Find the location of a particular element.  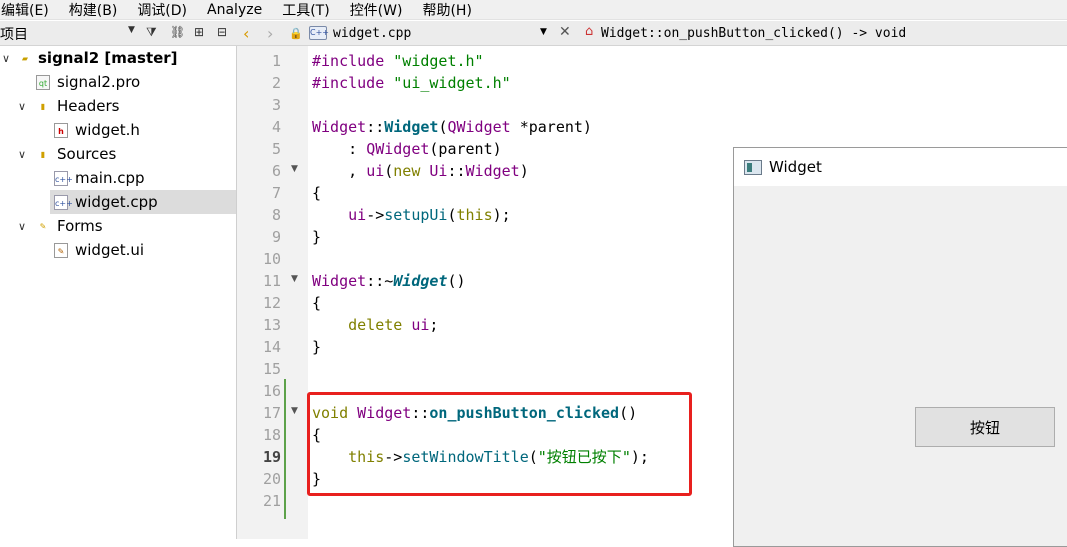

tree-item-widget-cpp: c++ widget.cpp is located at coordinates (143, 202).